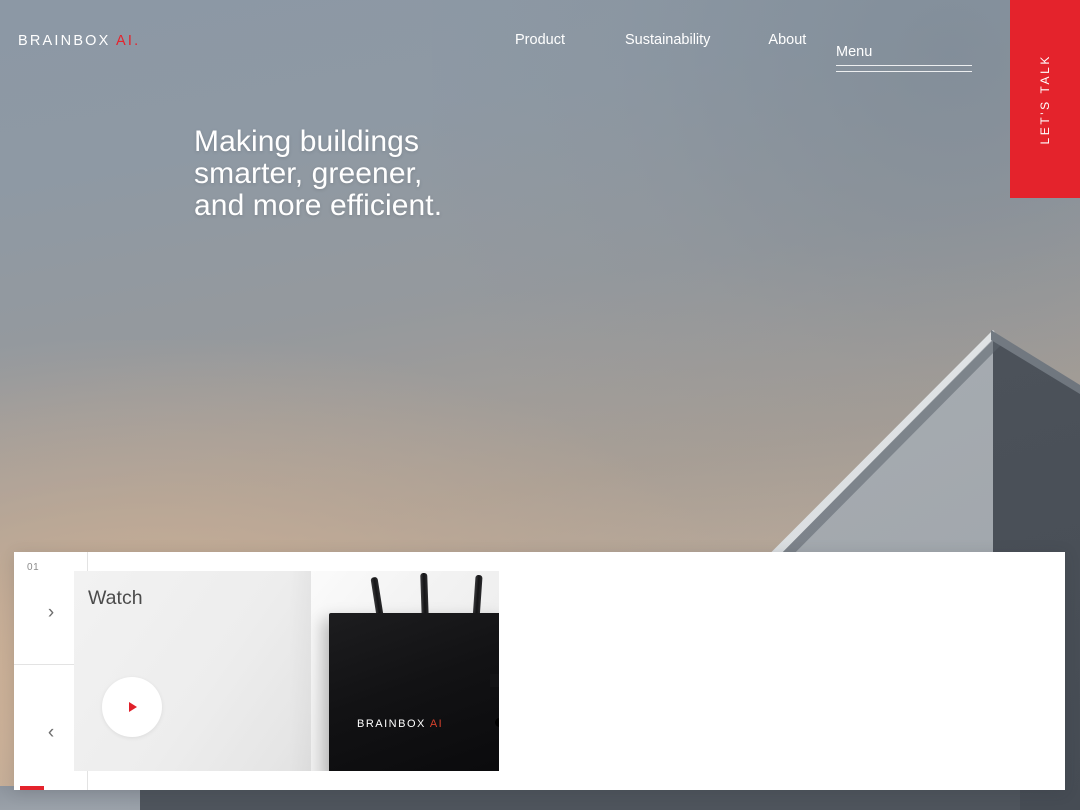 This screenshot has height=810, width=1080. I want to click on main-navigation: Product Sustainability About, so click(655, 40).